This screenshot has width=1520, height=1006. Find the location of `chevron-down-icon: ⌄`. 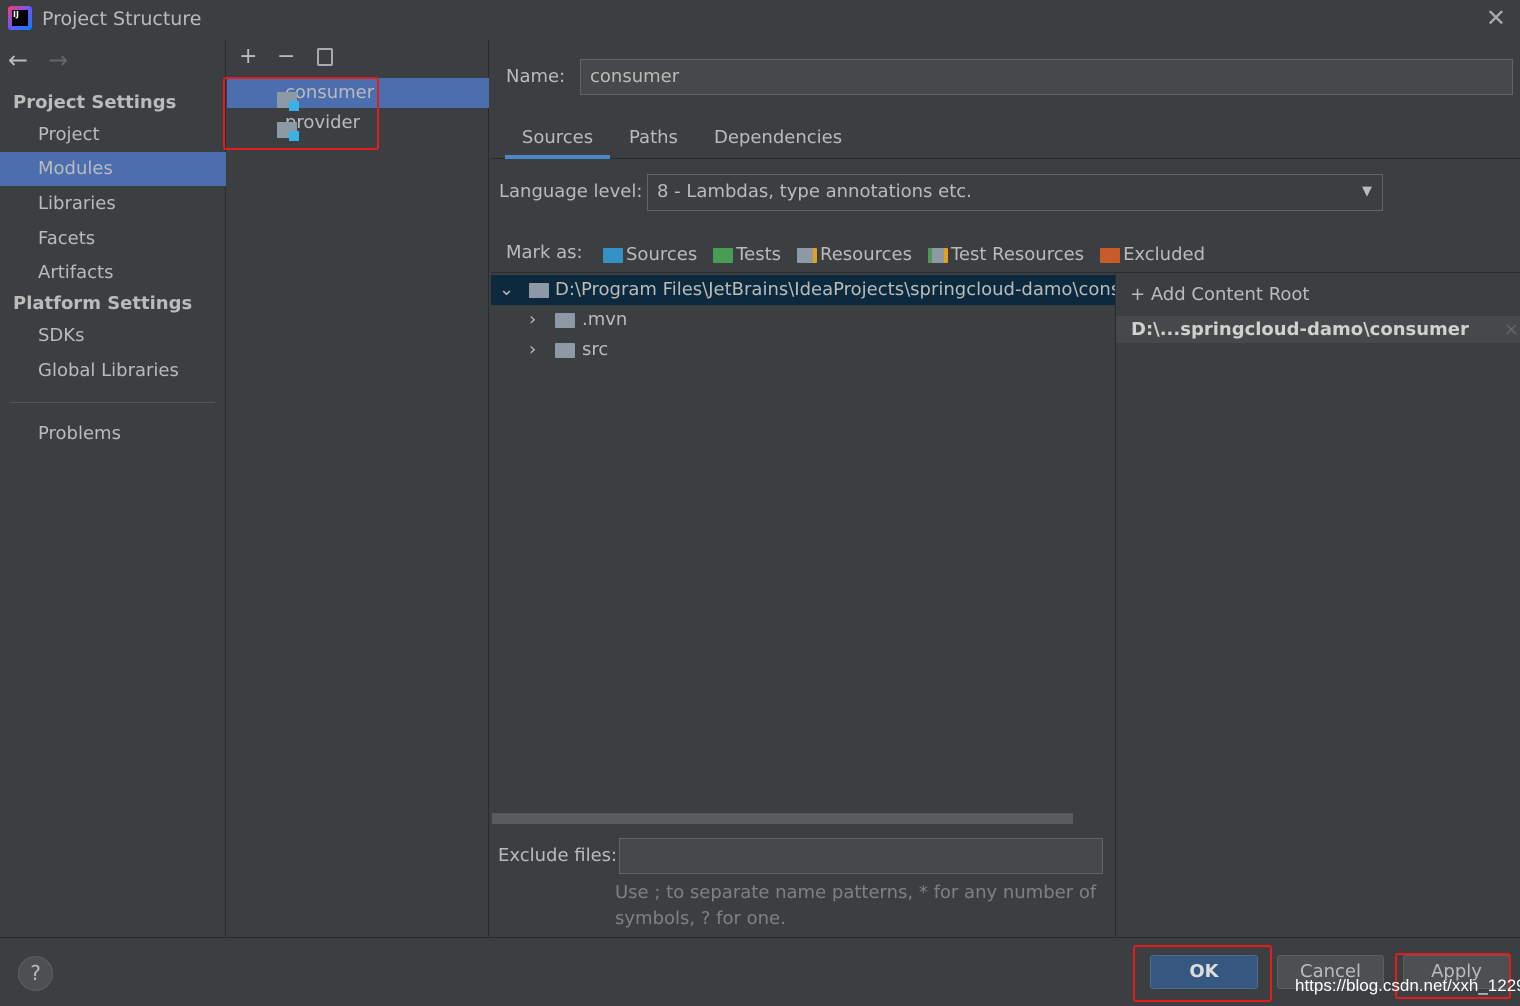

chevron-down-icon: ⌄ is located at coordinates (506, 290).